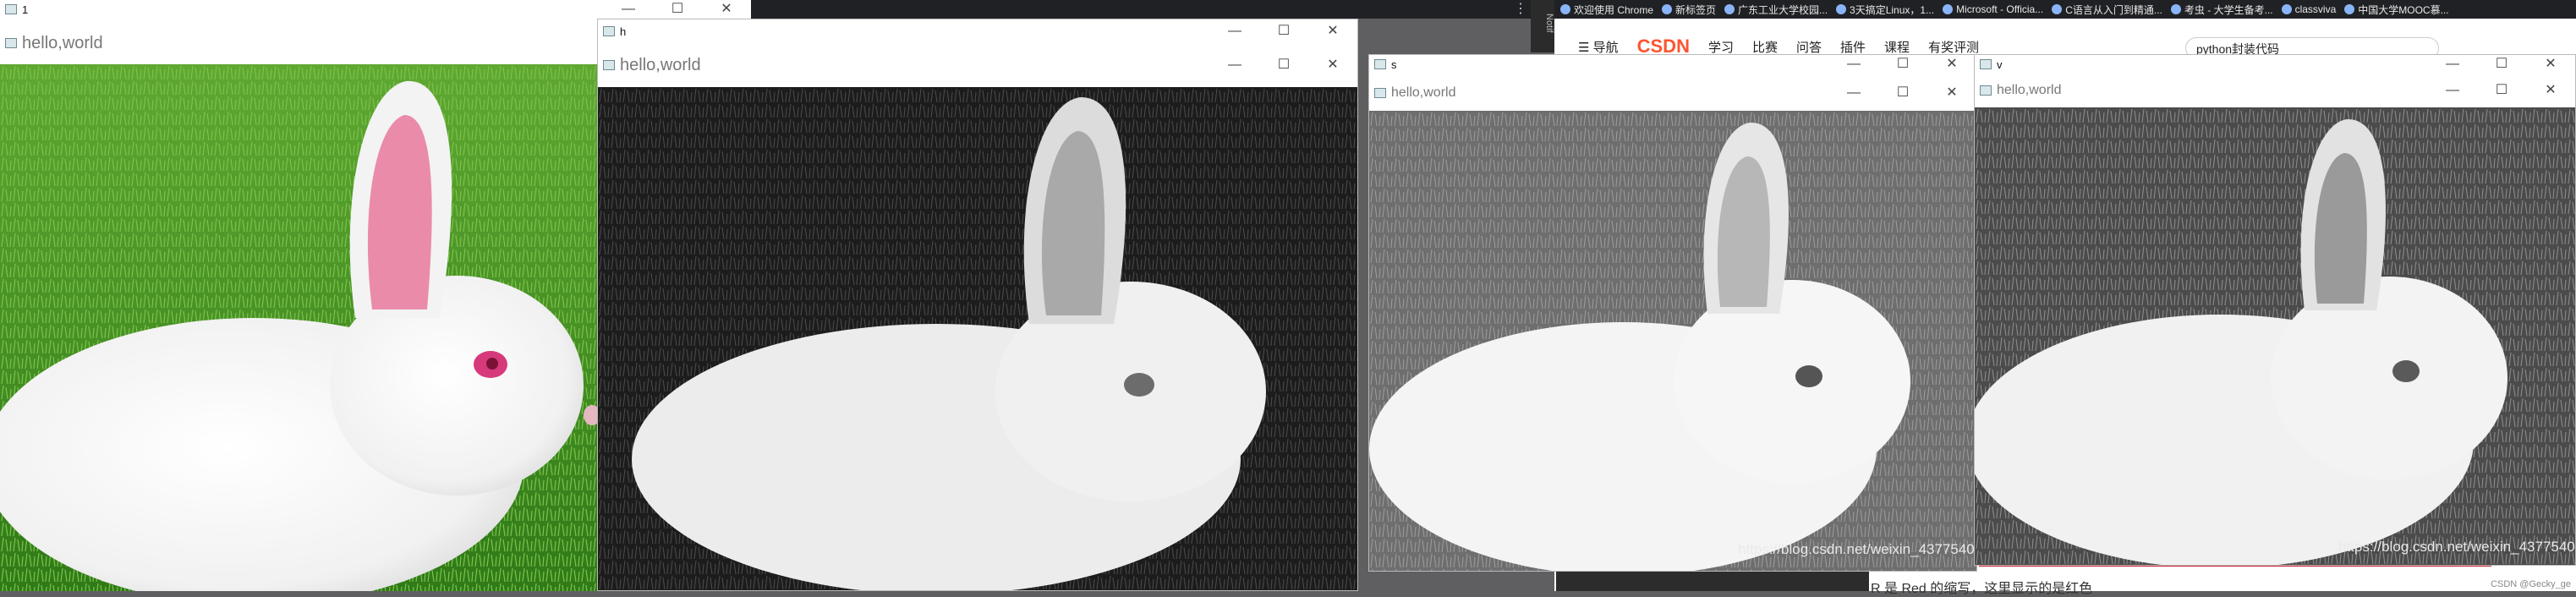 The width and height of the screenshot is (2576, 597). Describe the element at coordinates (1765, 47) in the screenshot. I see `nav-item-contest: 比赛` at that location.